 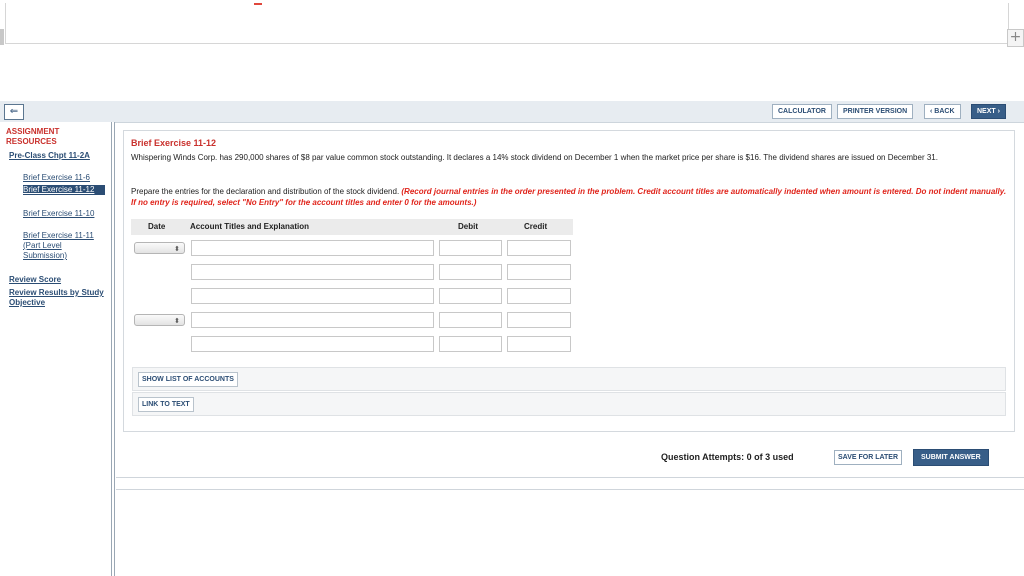 I want to click on left-edge-handle, so click(x=2, y=37).